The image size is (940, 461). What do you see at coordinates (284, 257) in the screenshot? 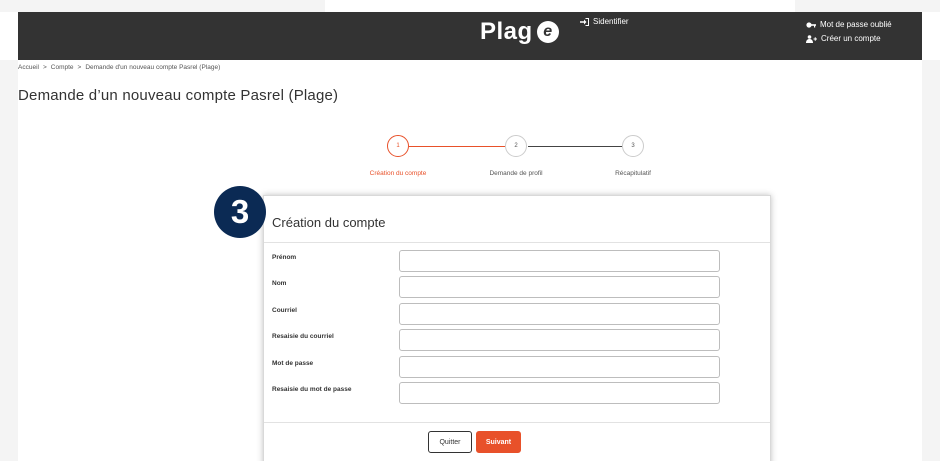
I see `first-name-label: Prénom` at bounding box center [284, 257].